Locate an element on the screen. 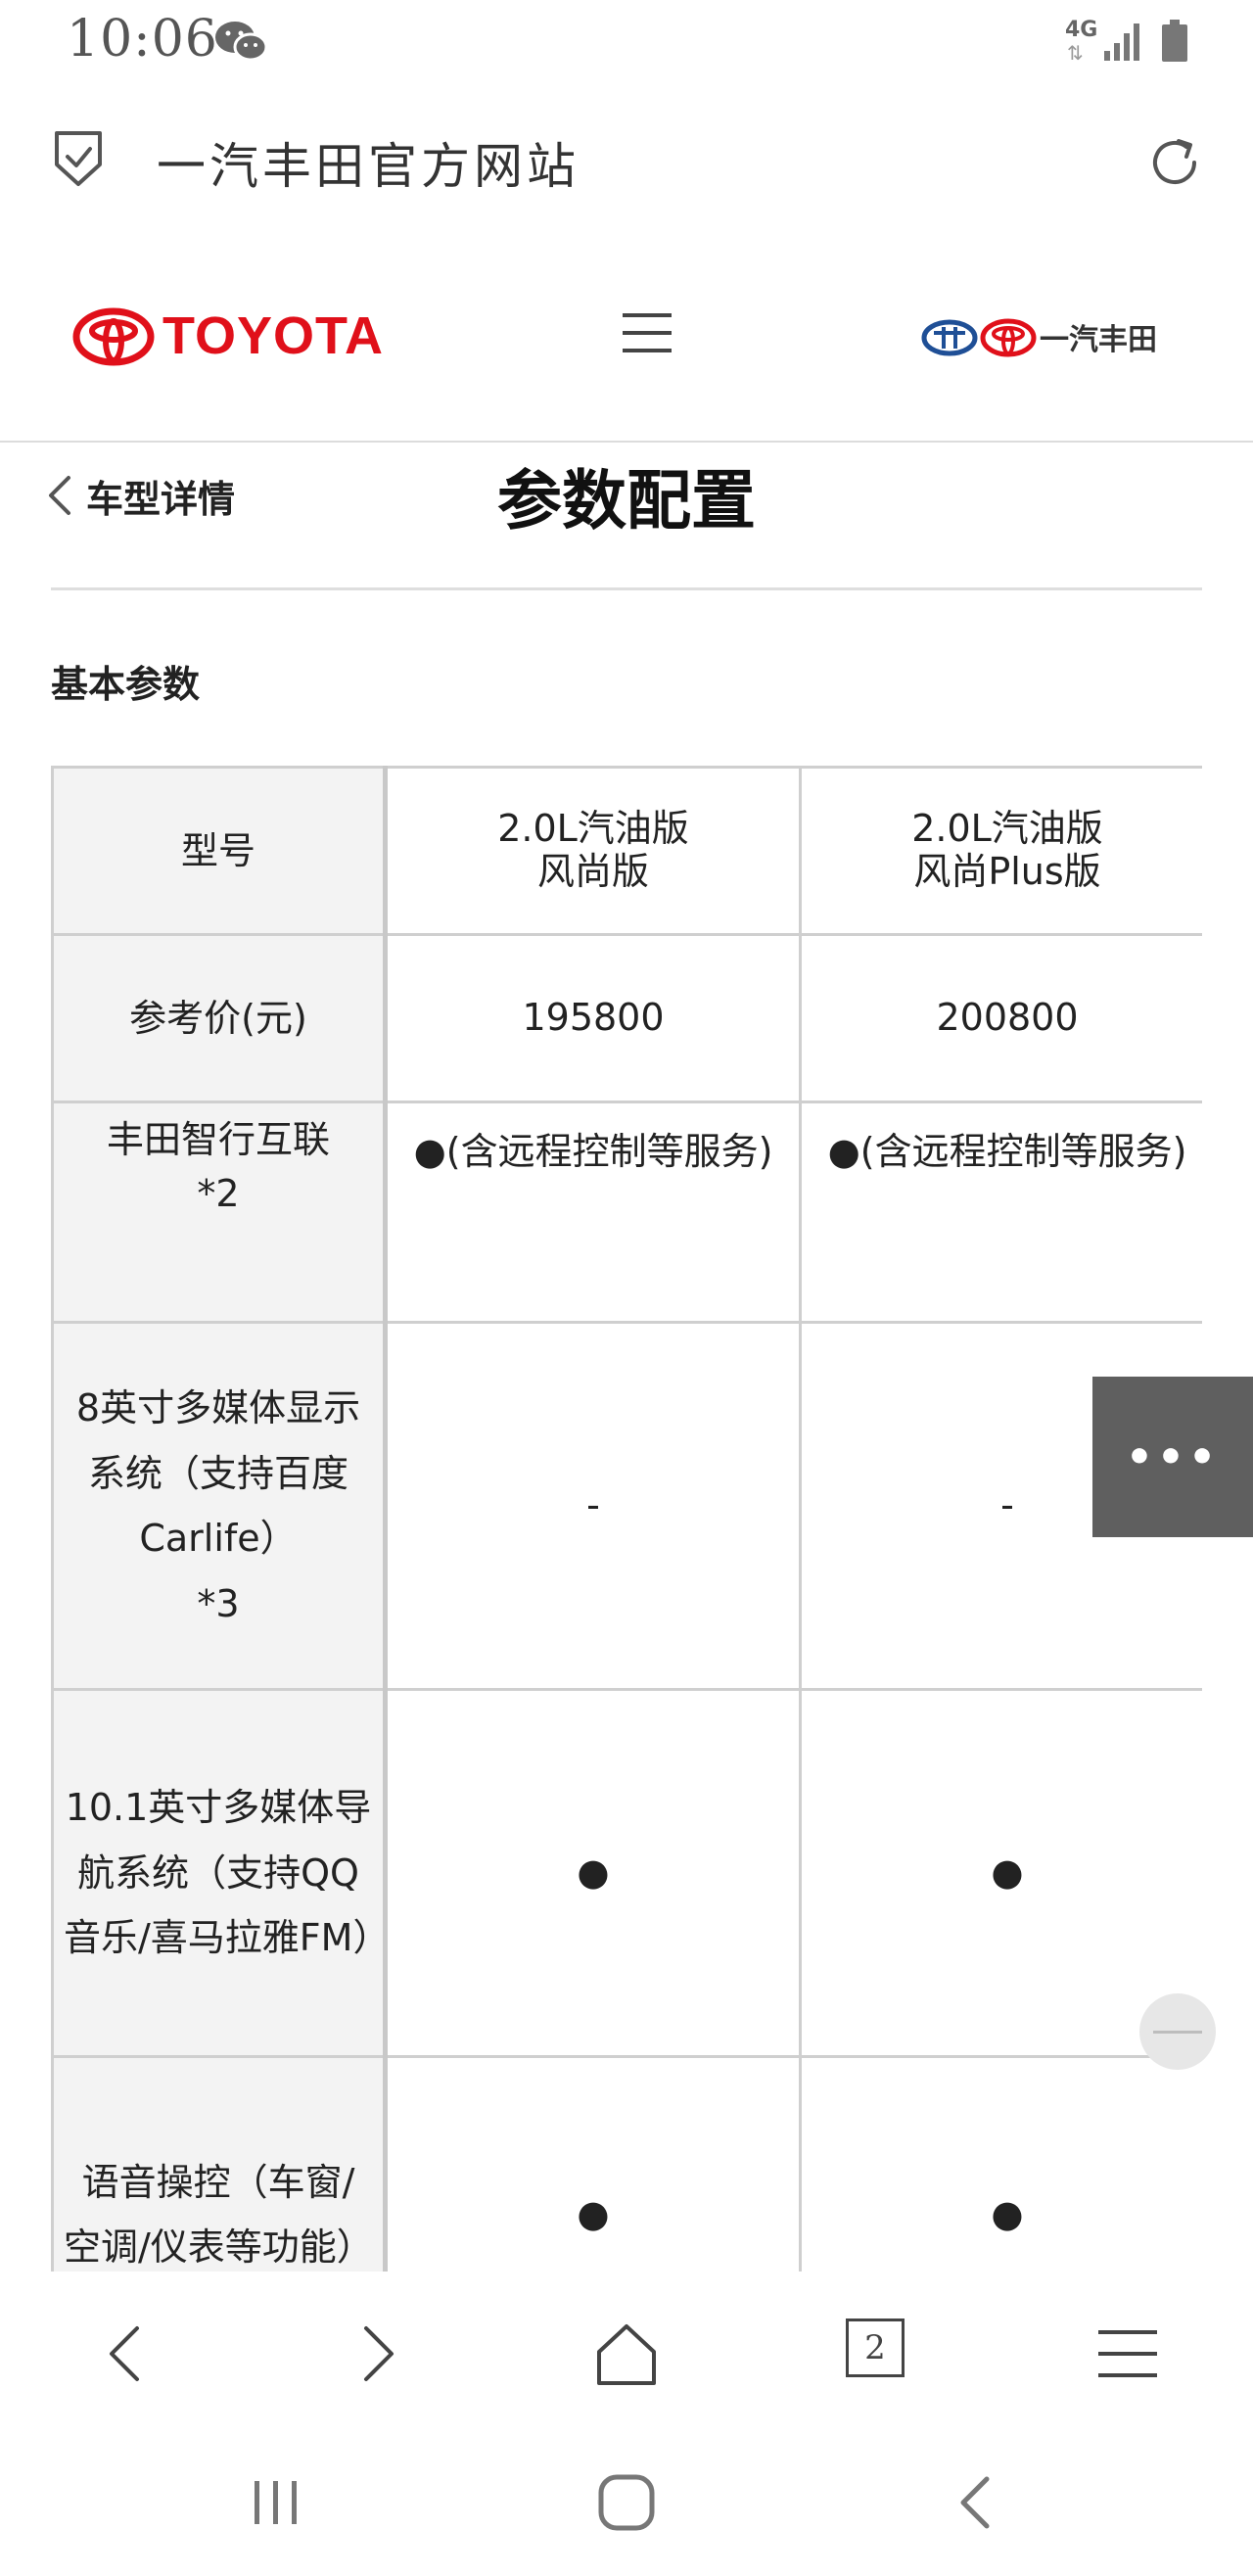 This screenshot has width=1253, height=2576. row-label: 型号 is located at coordinates (219, 851).